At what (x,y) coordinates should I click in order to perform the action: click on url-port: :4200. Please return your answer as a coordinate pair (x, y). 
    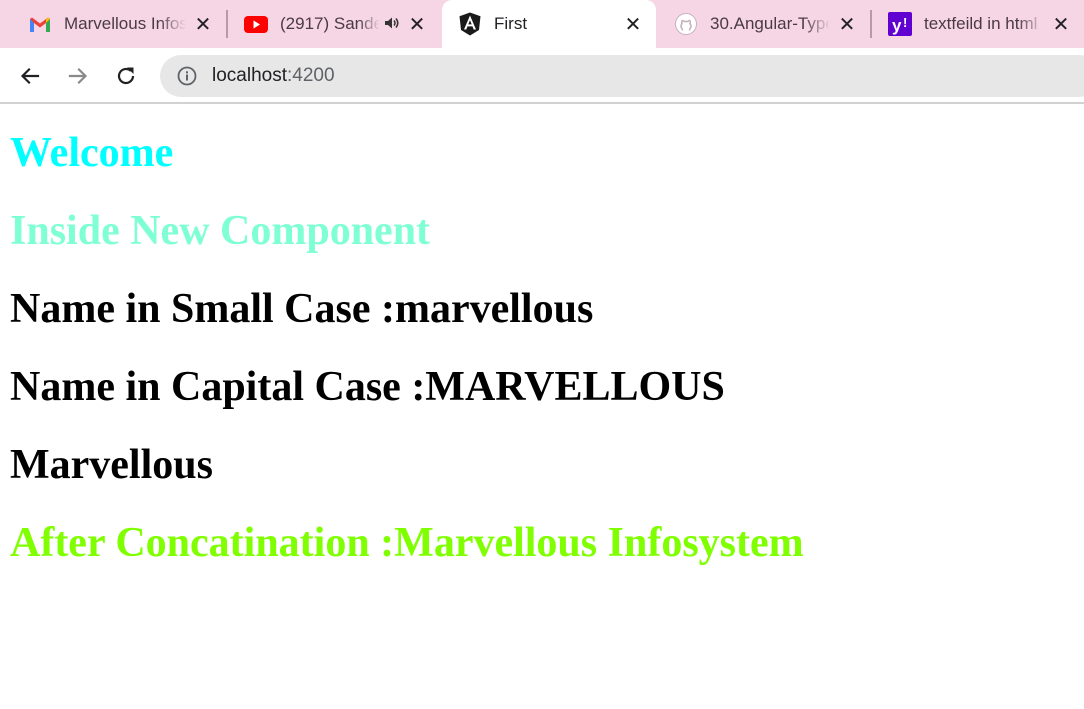
    Looking at the image, I should click on (311, 75).